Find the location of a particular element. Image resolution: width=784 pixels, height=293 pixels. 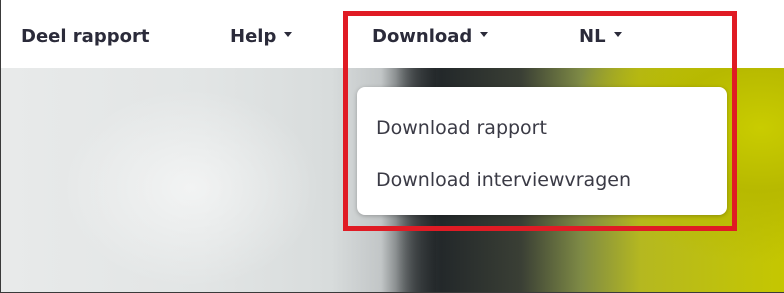

nav-share-report-link: Deel rapport is located at coordinates (85, 36).